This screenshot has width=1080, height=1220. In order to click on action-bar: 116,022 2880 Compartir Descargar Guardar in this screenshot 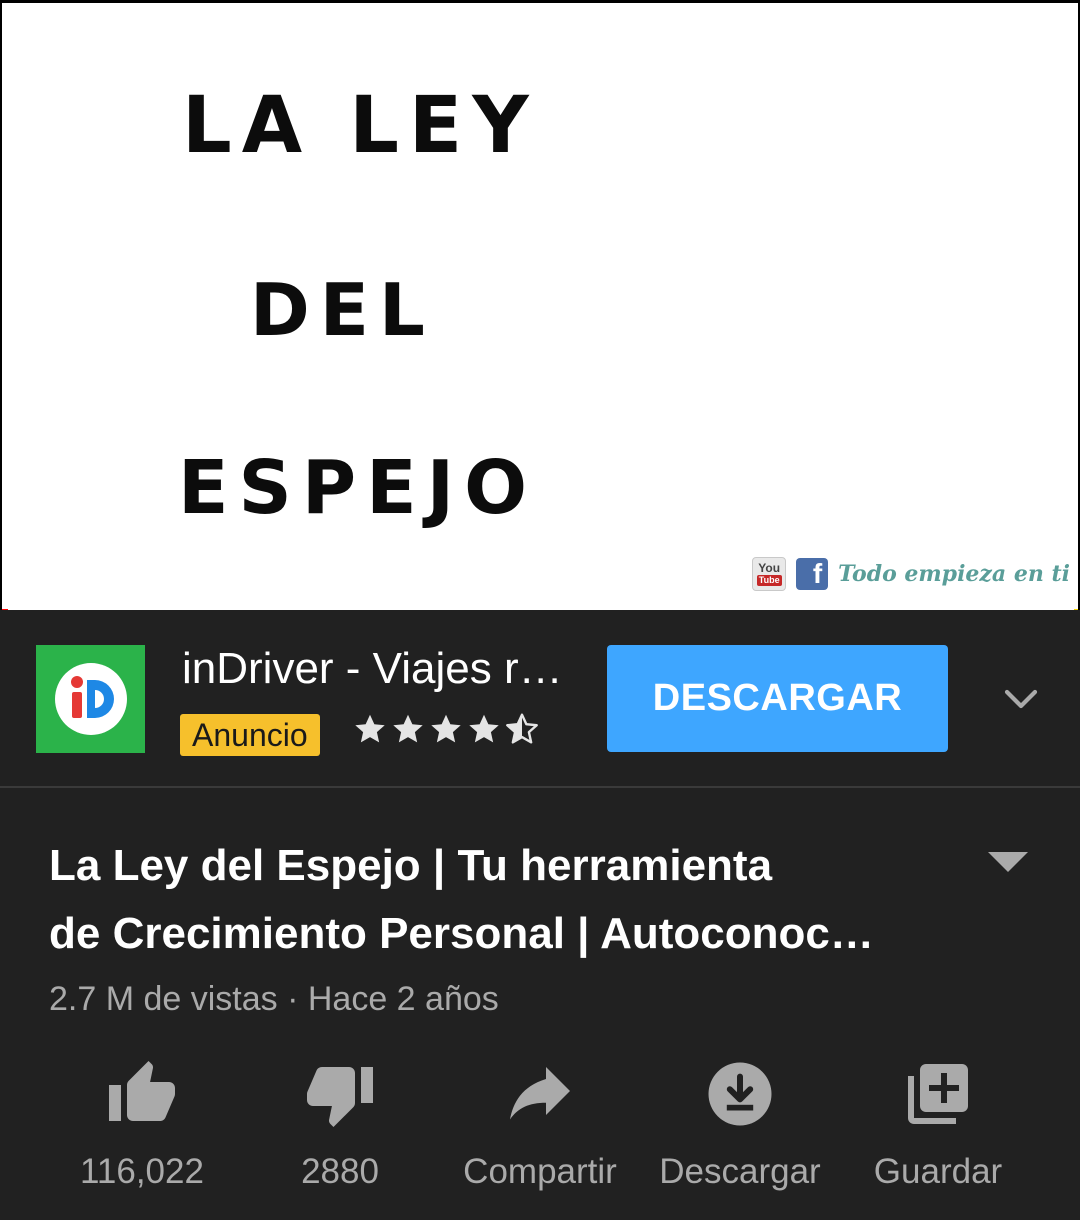, I will do `click(540, 1139)`.